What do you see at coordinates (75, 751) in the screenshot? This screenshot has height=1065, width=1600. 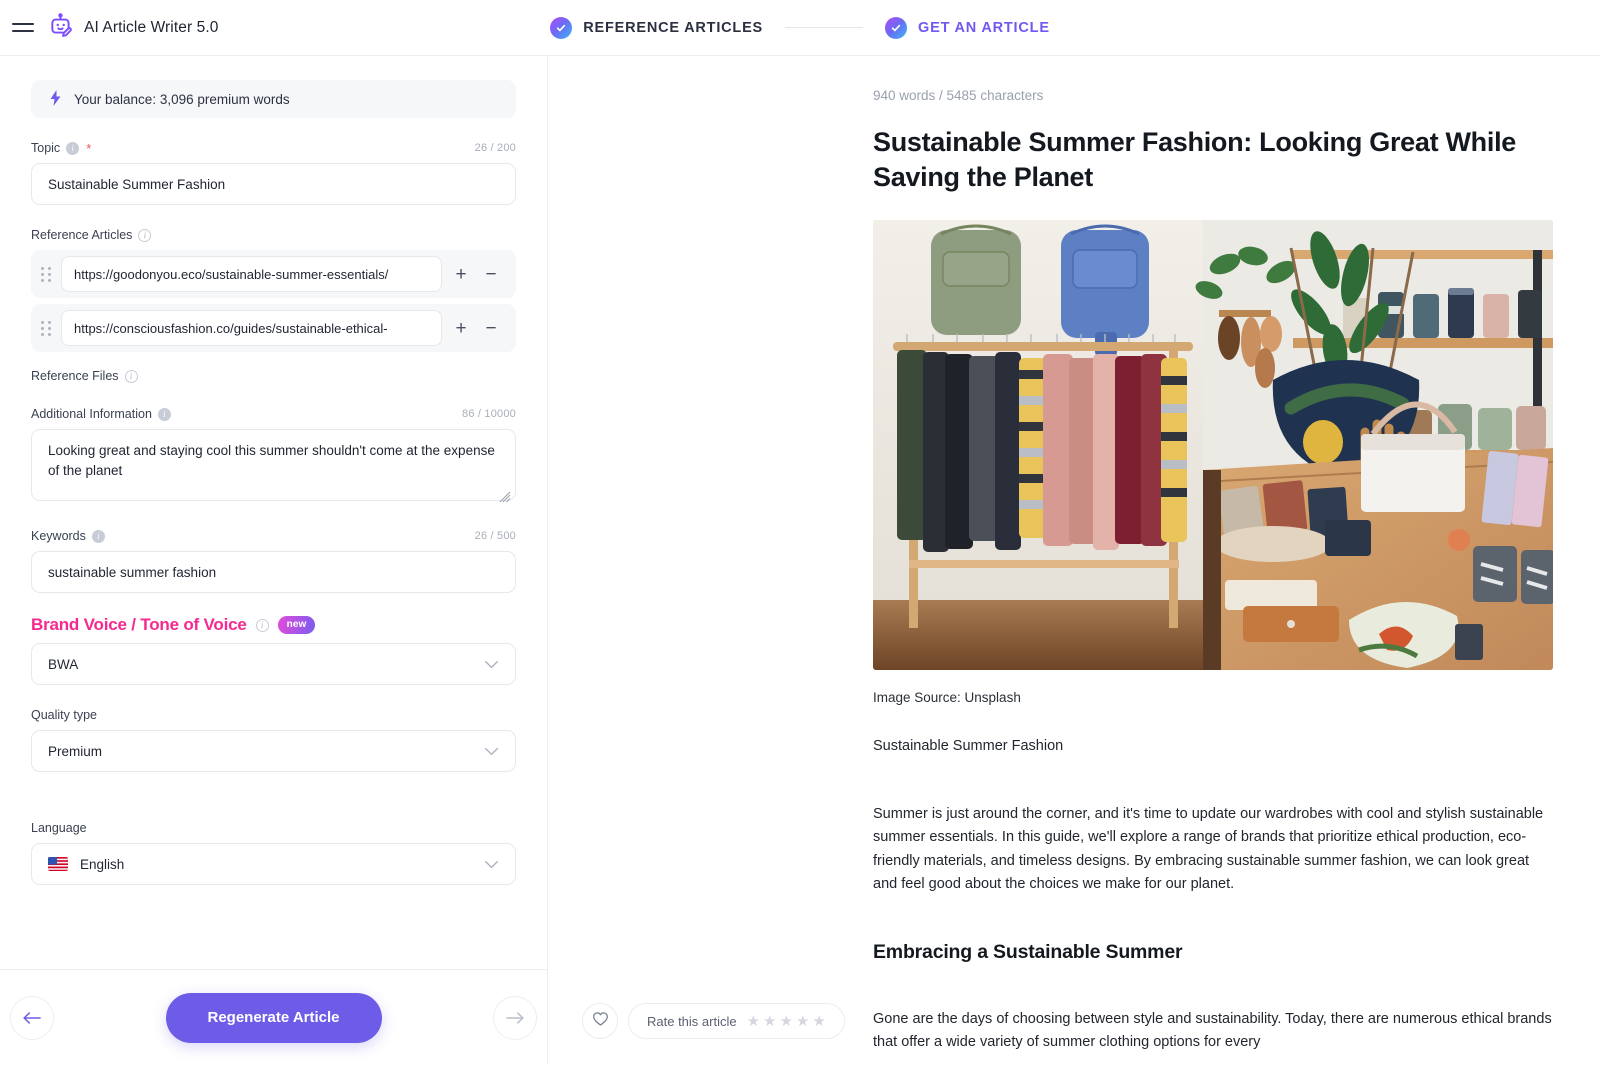 I see `quality-type-value: Premium` at bounding box center [75, 751].